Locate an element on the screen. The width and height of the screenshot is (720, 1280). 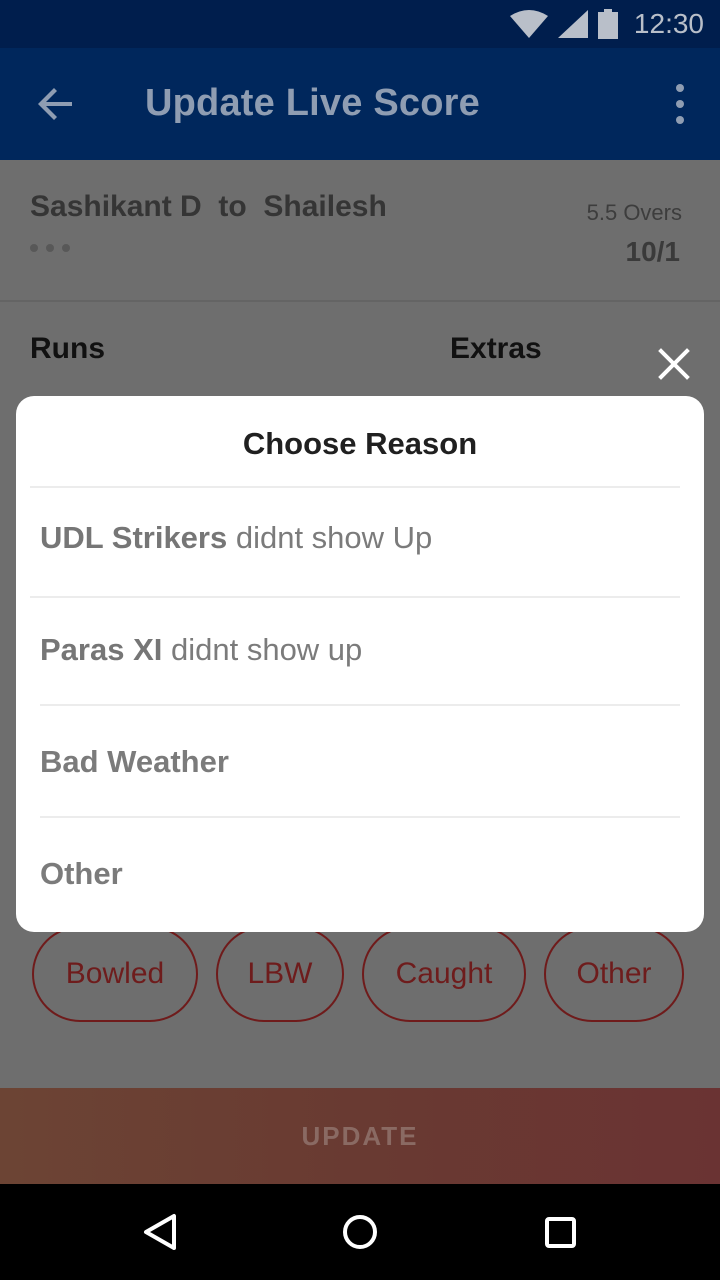
back-button is located at coordinates (56, 104).